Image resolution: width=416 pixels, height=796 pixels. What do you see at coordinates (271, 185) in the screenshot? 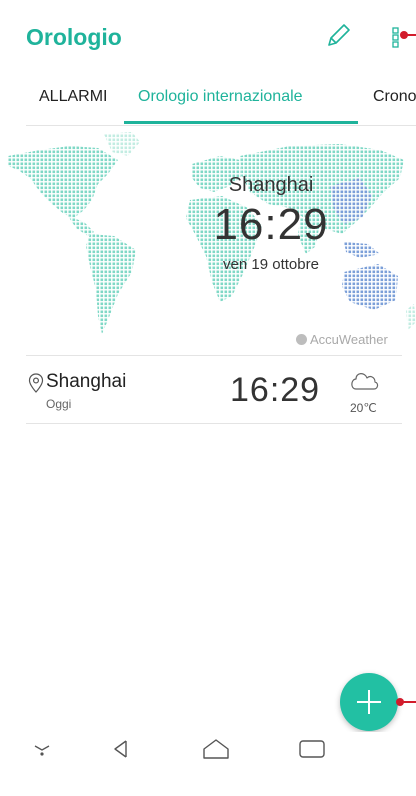
I see `map-city-name: Shanghai` at bounding box center [271, 185].